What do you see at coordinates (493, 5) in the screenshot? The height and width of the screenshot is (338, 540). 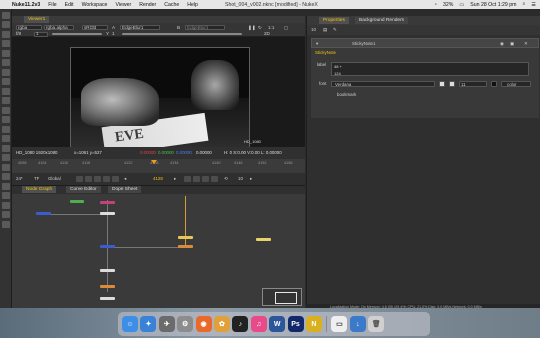 I see `clock: Sun 28 Oct 1:29 pm` at bounding box center [493, 5].